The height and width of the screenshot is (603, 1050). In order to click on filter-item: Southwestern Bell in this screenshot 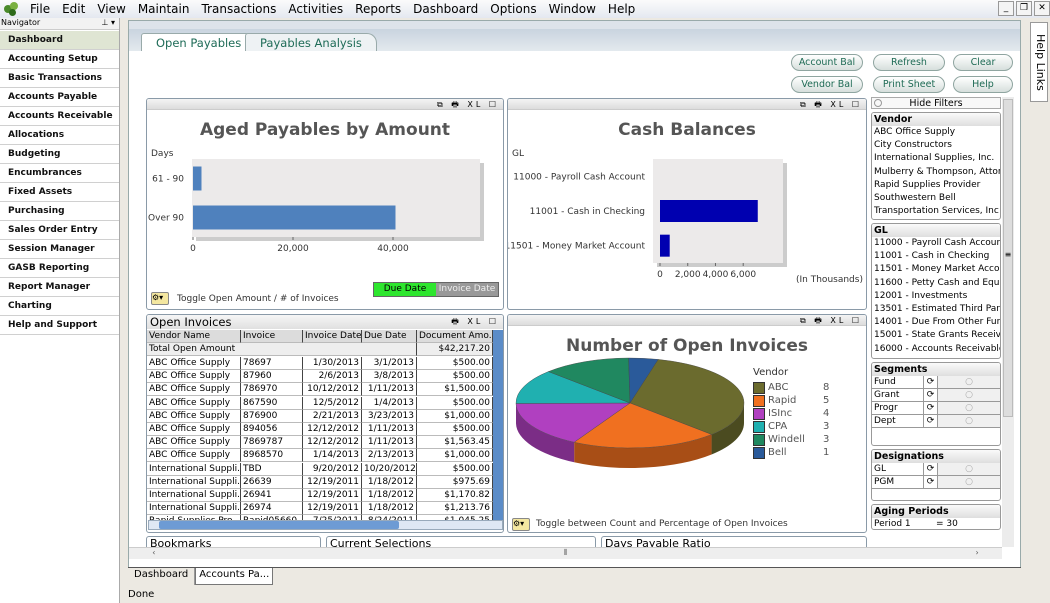, I will do `click(936, 198)`.